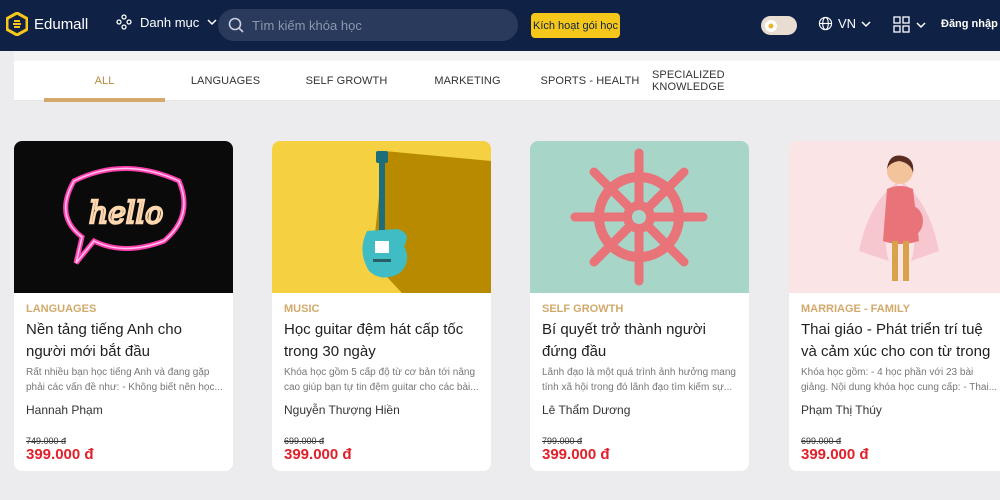 The height and width of the screenshot is (500, 1000). What do you see at coordinates (64, 410) in the screenshot?
I see `course-author: Hannah Phạm` at bounding box center [64, 410].